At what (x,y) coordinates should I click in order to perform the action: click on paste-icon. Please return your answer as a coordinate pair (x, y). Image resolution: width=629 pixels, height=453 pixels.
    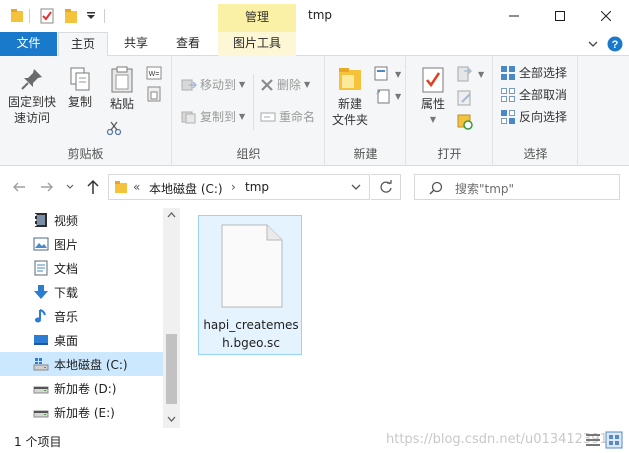
    Looking at the image, I should click on (122, 79).